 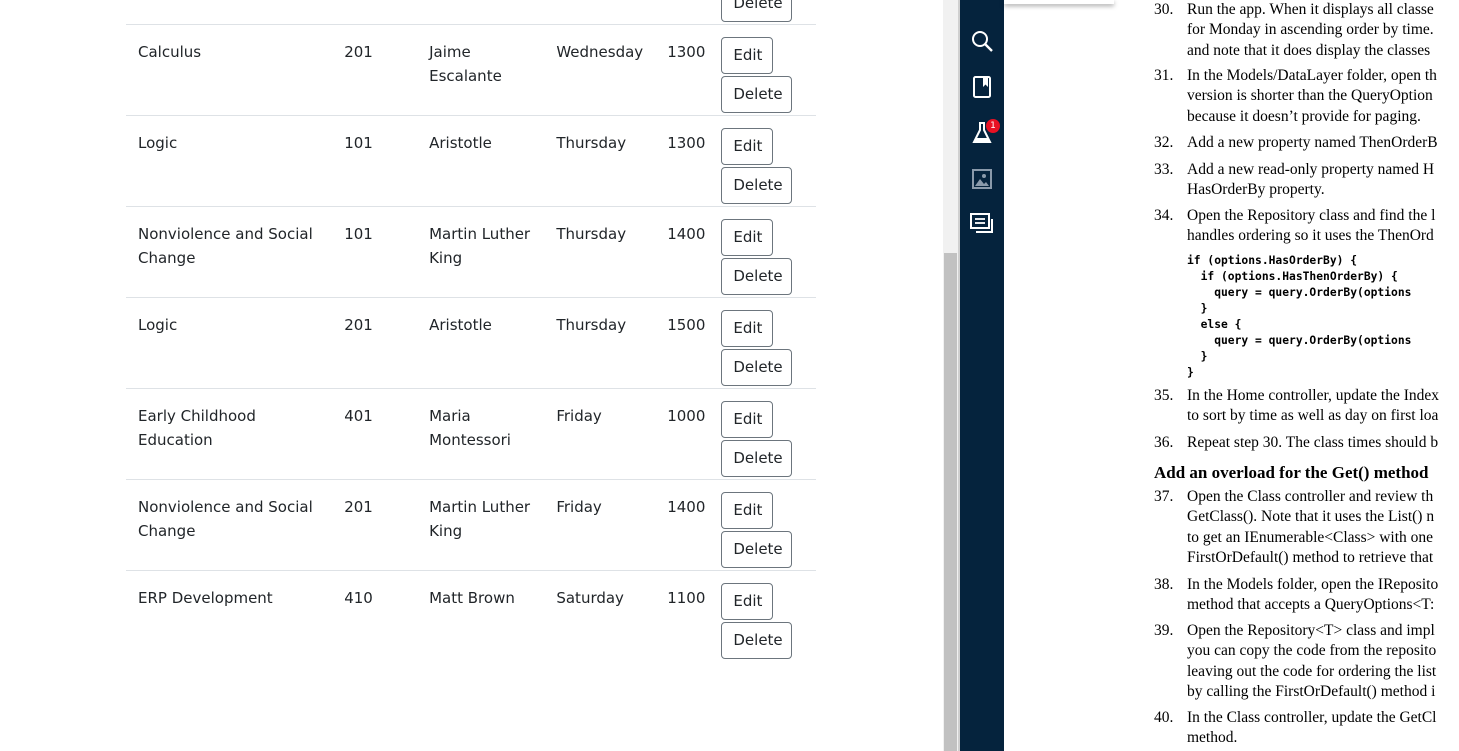 What do you see at coordinates (1311, 169) in the screenshot?
I see `step-line: Add a new read-only property named H` at bounding box center [1311, 169].